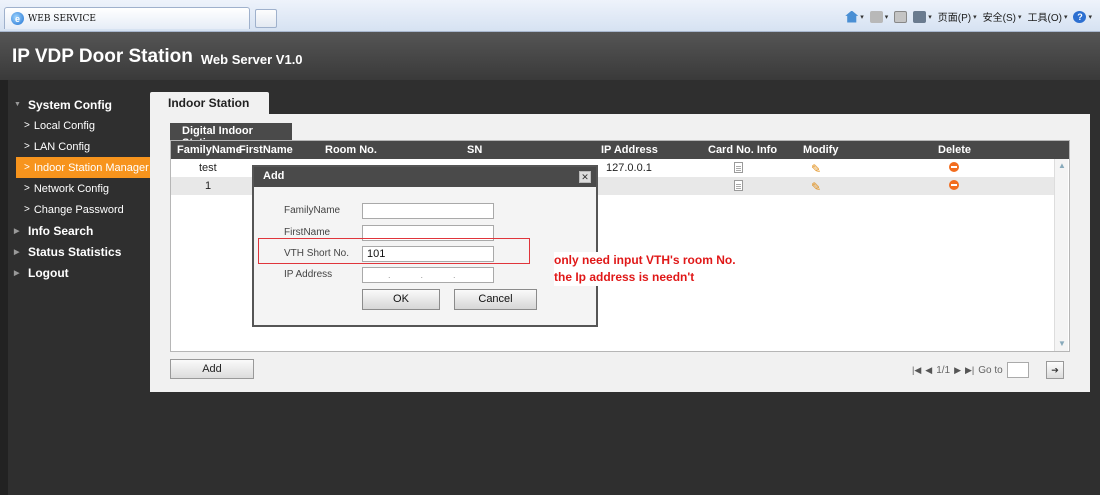 This screenshot has height=495, width=1100. I want to click on sidebar-item-lan-config: > LAN Config, so click(82, 146).